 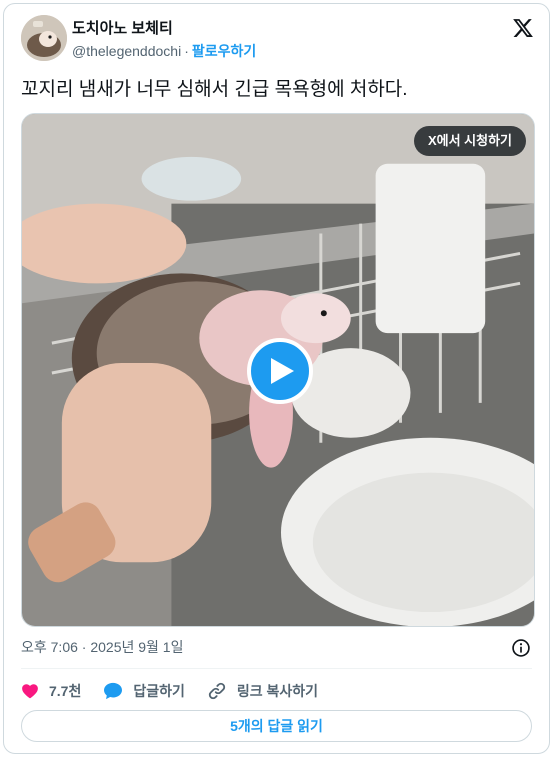 I want to click on tweet-text: 꼬지리 냄새가 너무 심해서 긴급 목욕형에 처하다., so click(x=214, y=89).